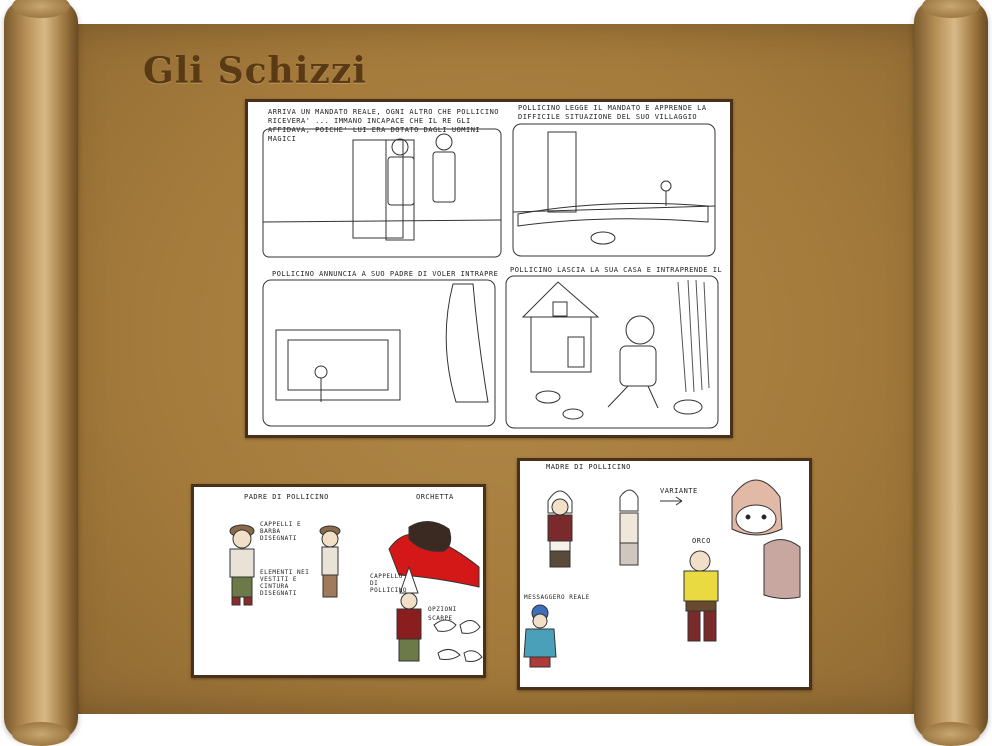 The image size is (992, 746). Describe the element at coordinates (557, 597) in the screenshot. I see `sheet-label: MESSAGGERO REALE` at that location.